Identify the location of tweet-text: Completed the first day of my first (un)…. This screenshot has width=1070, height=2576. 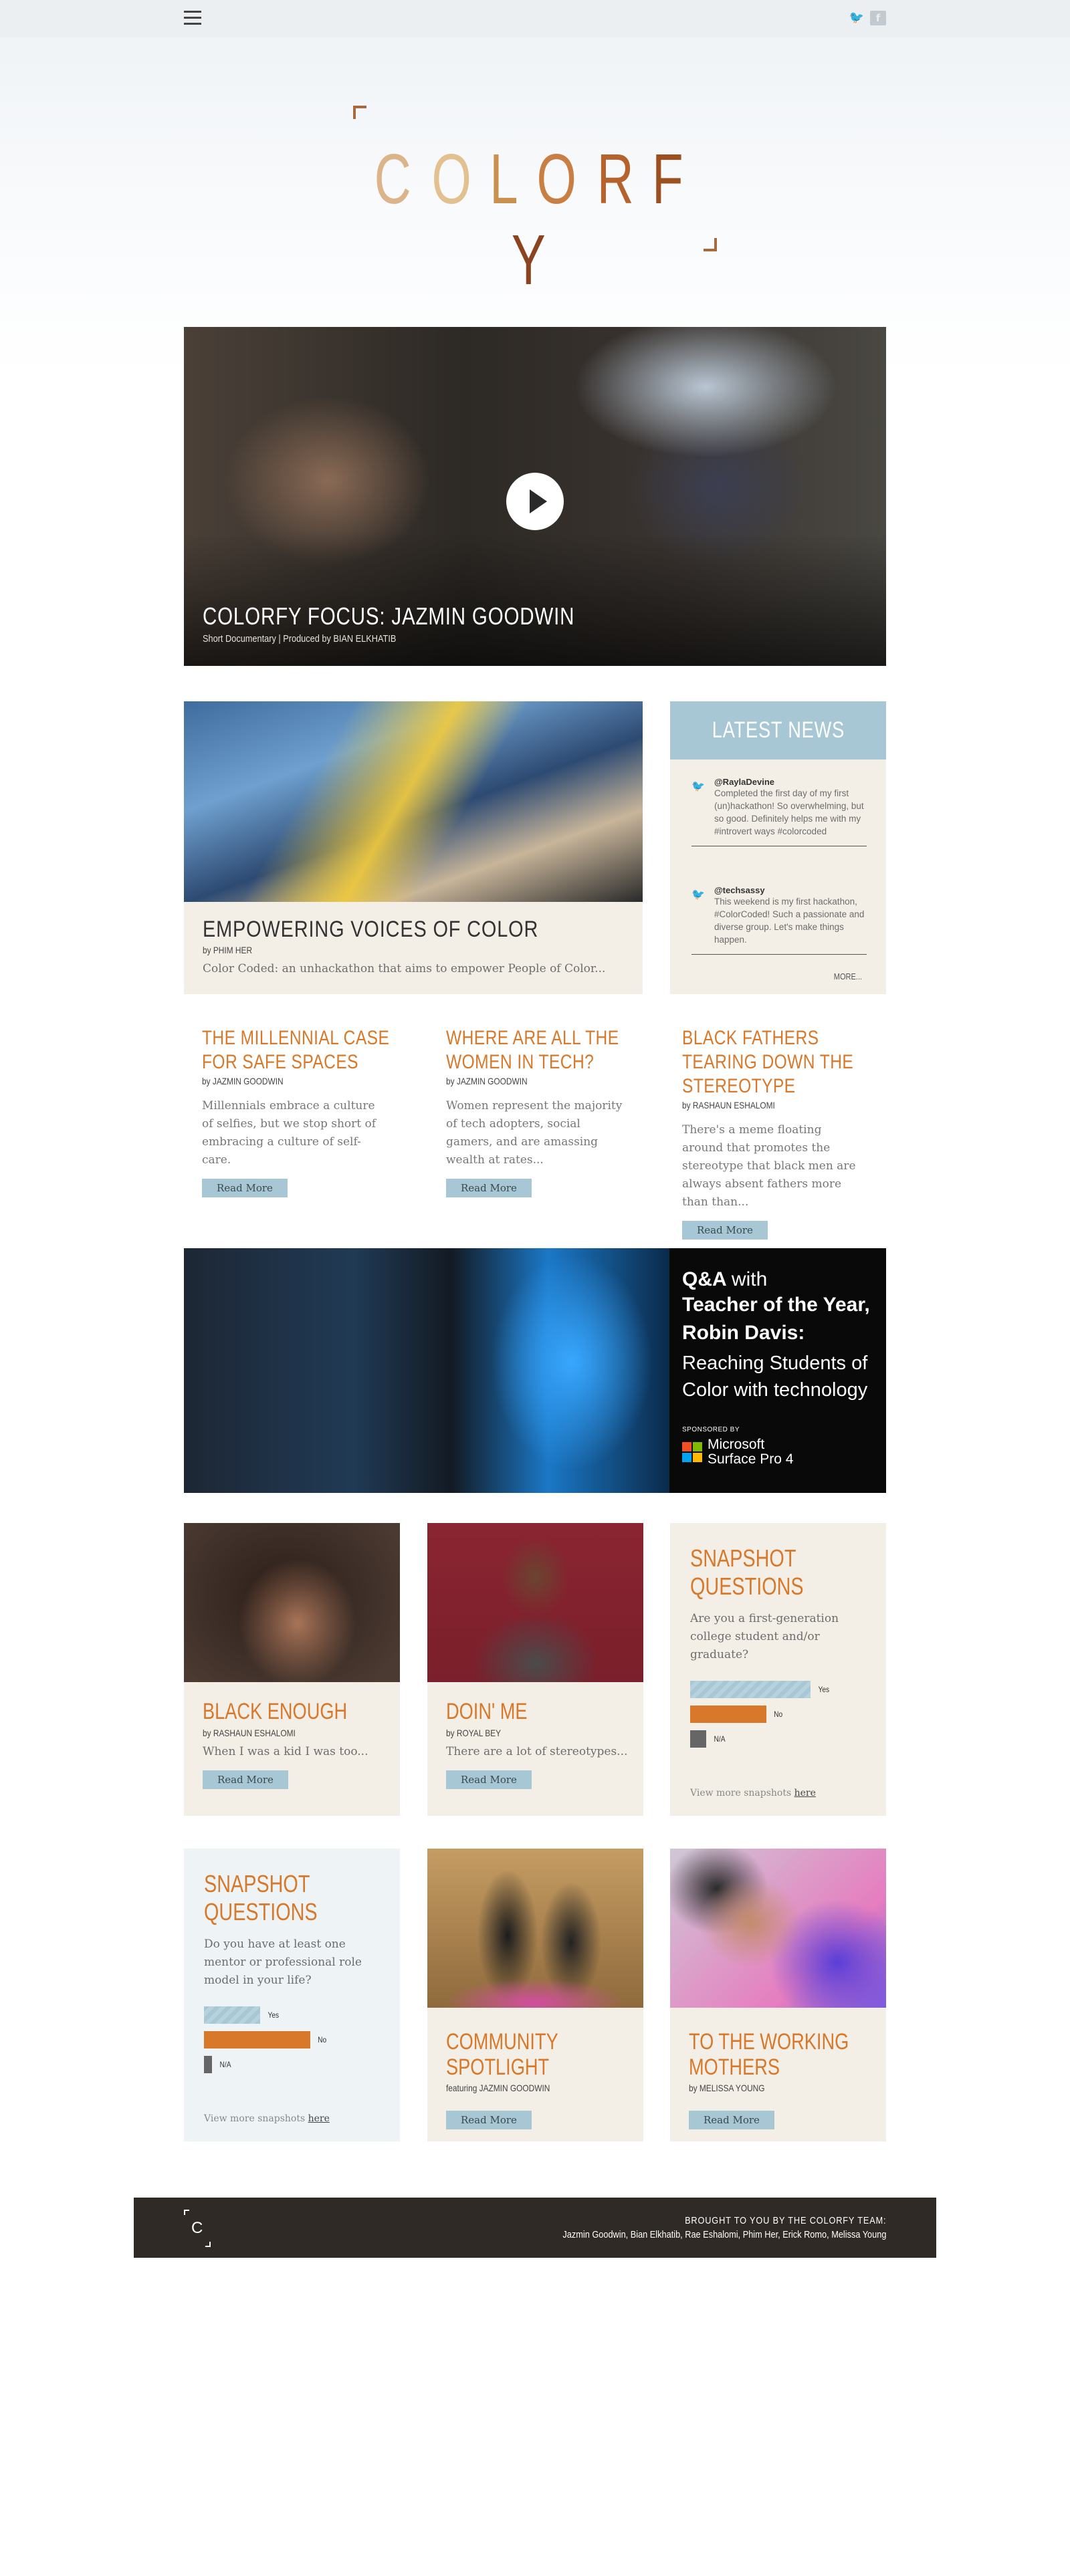
(789, 812).